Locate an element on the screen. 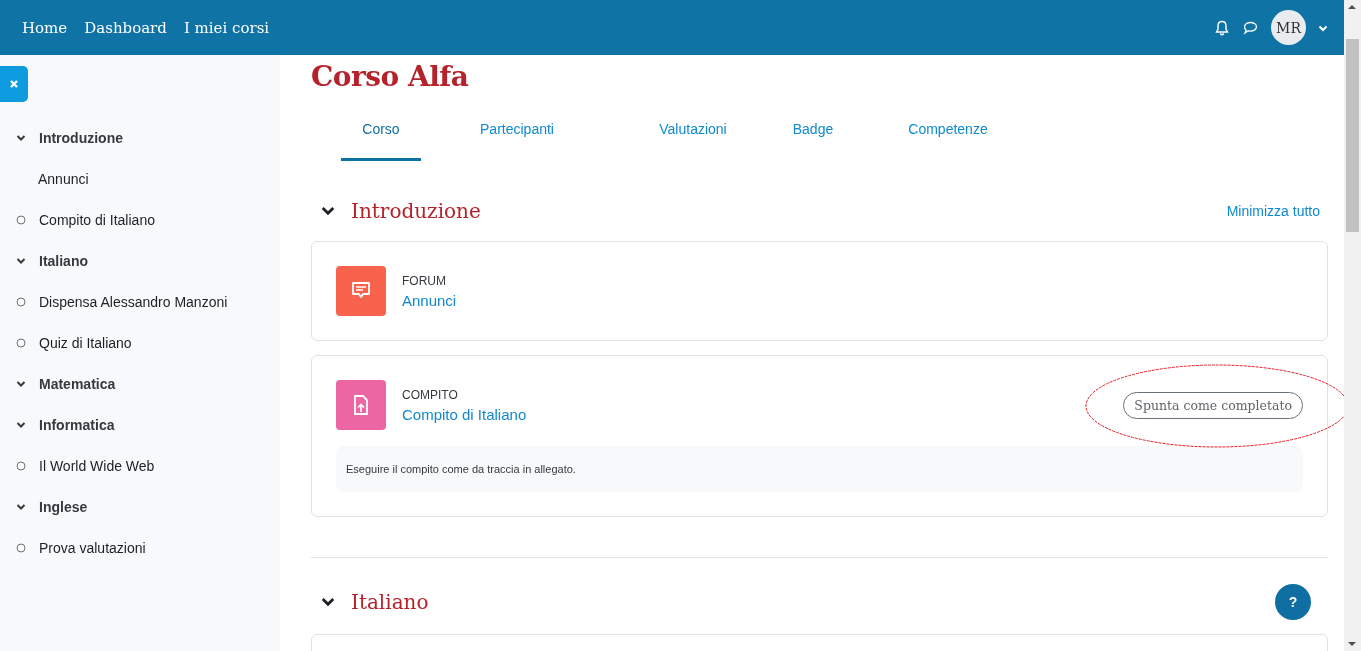  user-avatar: MR is located at coordinates (1288, 27).